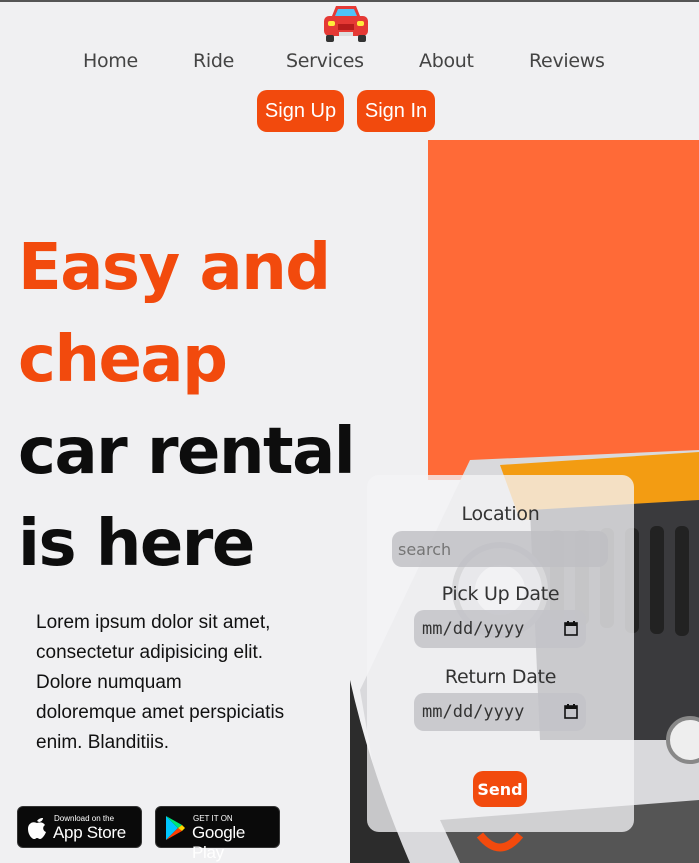 The width and height of the screenshot is (699, 863). What do you see at coordinates (84, 818) in the screenshot?
I see `app-store-small-text: Download on the` at bounding box center [84, 818].